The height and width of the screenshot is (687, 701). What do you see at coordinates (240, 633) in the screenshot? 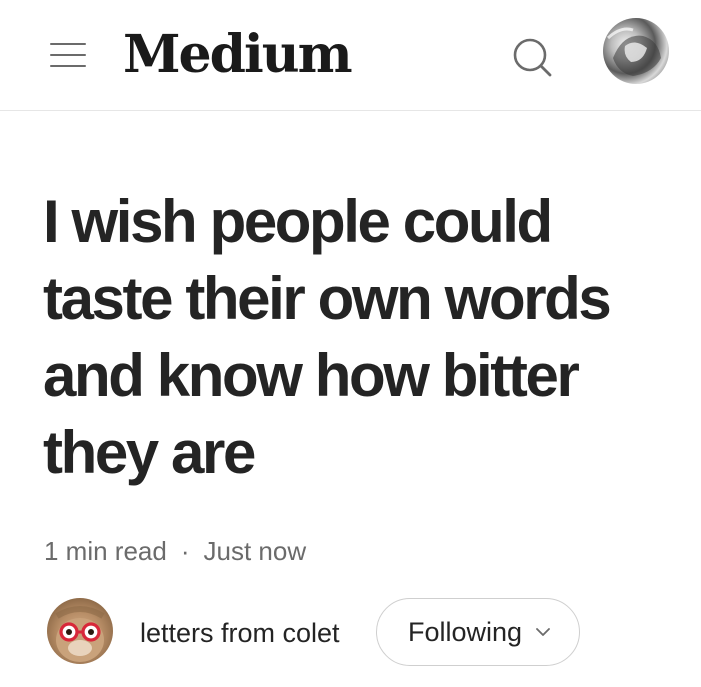
I see `author-name-link: letters from colet` at bounding box center [240, 633].